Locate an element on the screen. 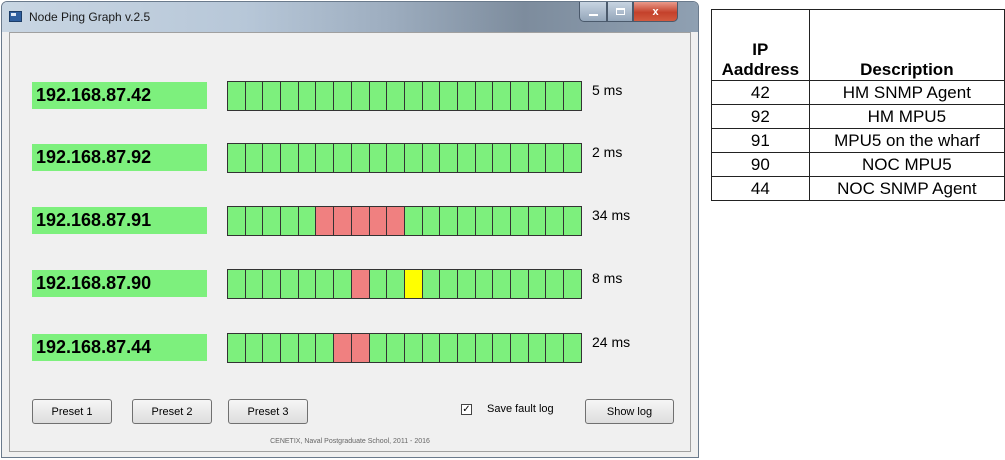 The width and height of the screenshot is (1005, 460). latency-value: 24 ms is located at coordinates (611, 342).